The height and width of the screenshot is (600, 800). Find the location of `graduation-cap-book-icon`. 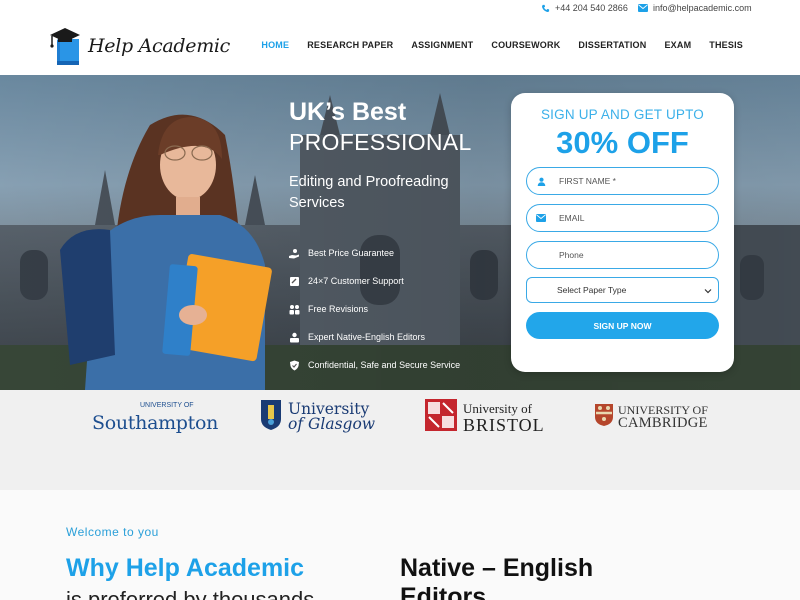

graduation-cap-book-icon is located at coordinates (67, 46).